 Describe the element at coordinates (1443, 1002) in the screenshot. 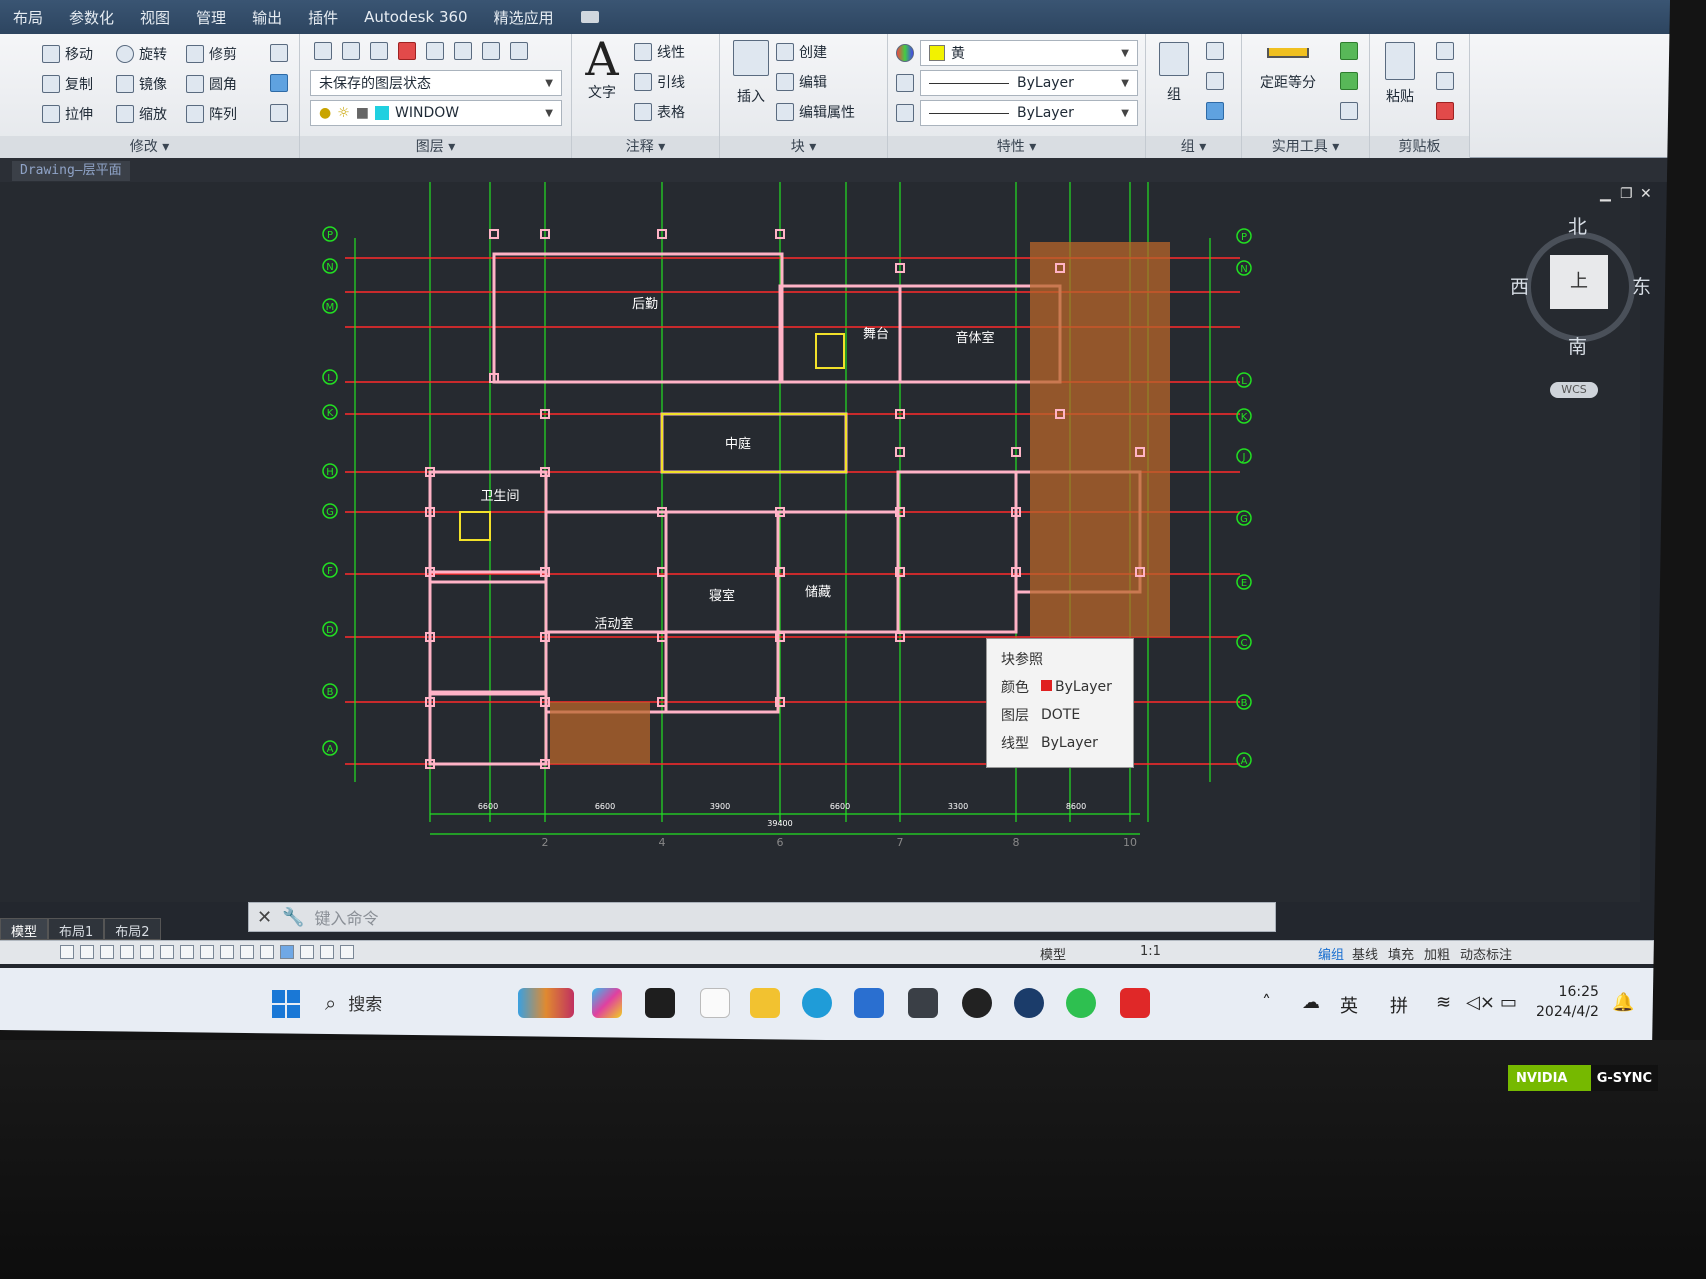

I see `wifi-icon: ≋` at that location.